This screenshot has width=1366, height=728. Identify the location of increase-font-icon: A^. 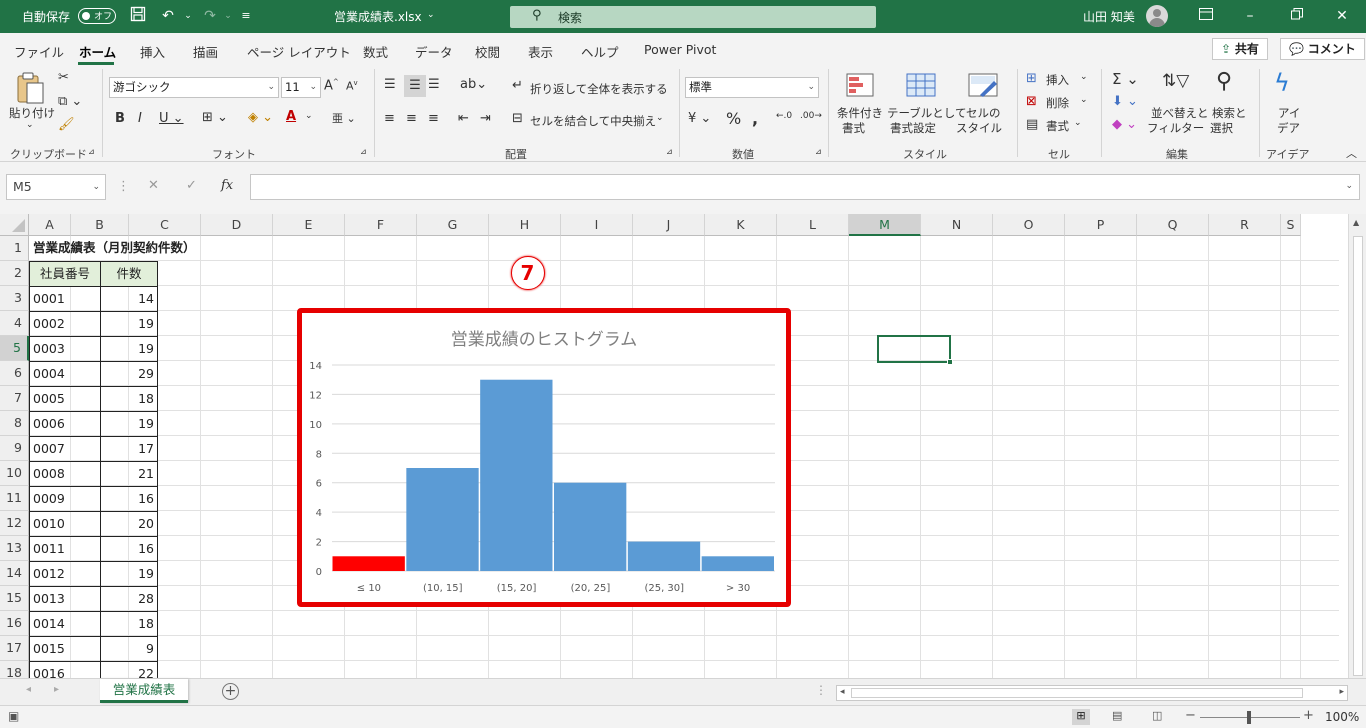
(331, 85).